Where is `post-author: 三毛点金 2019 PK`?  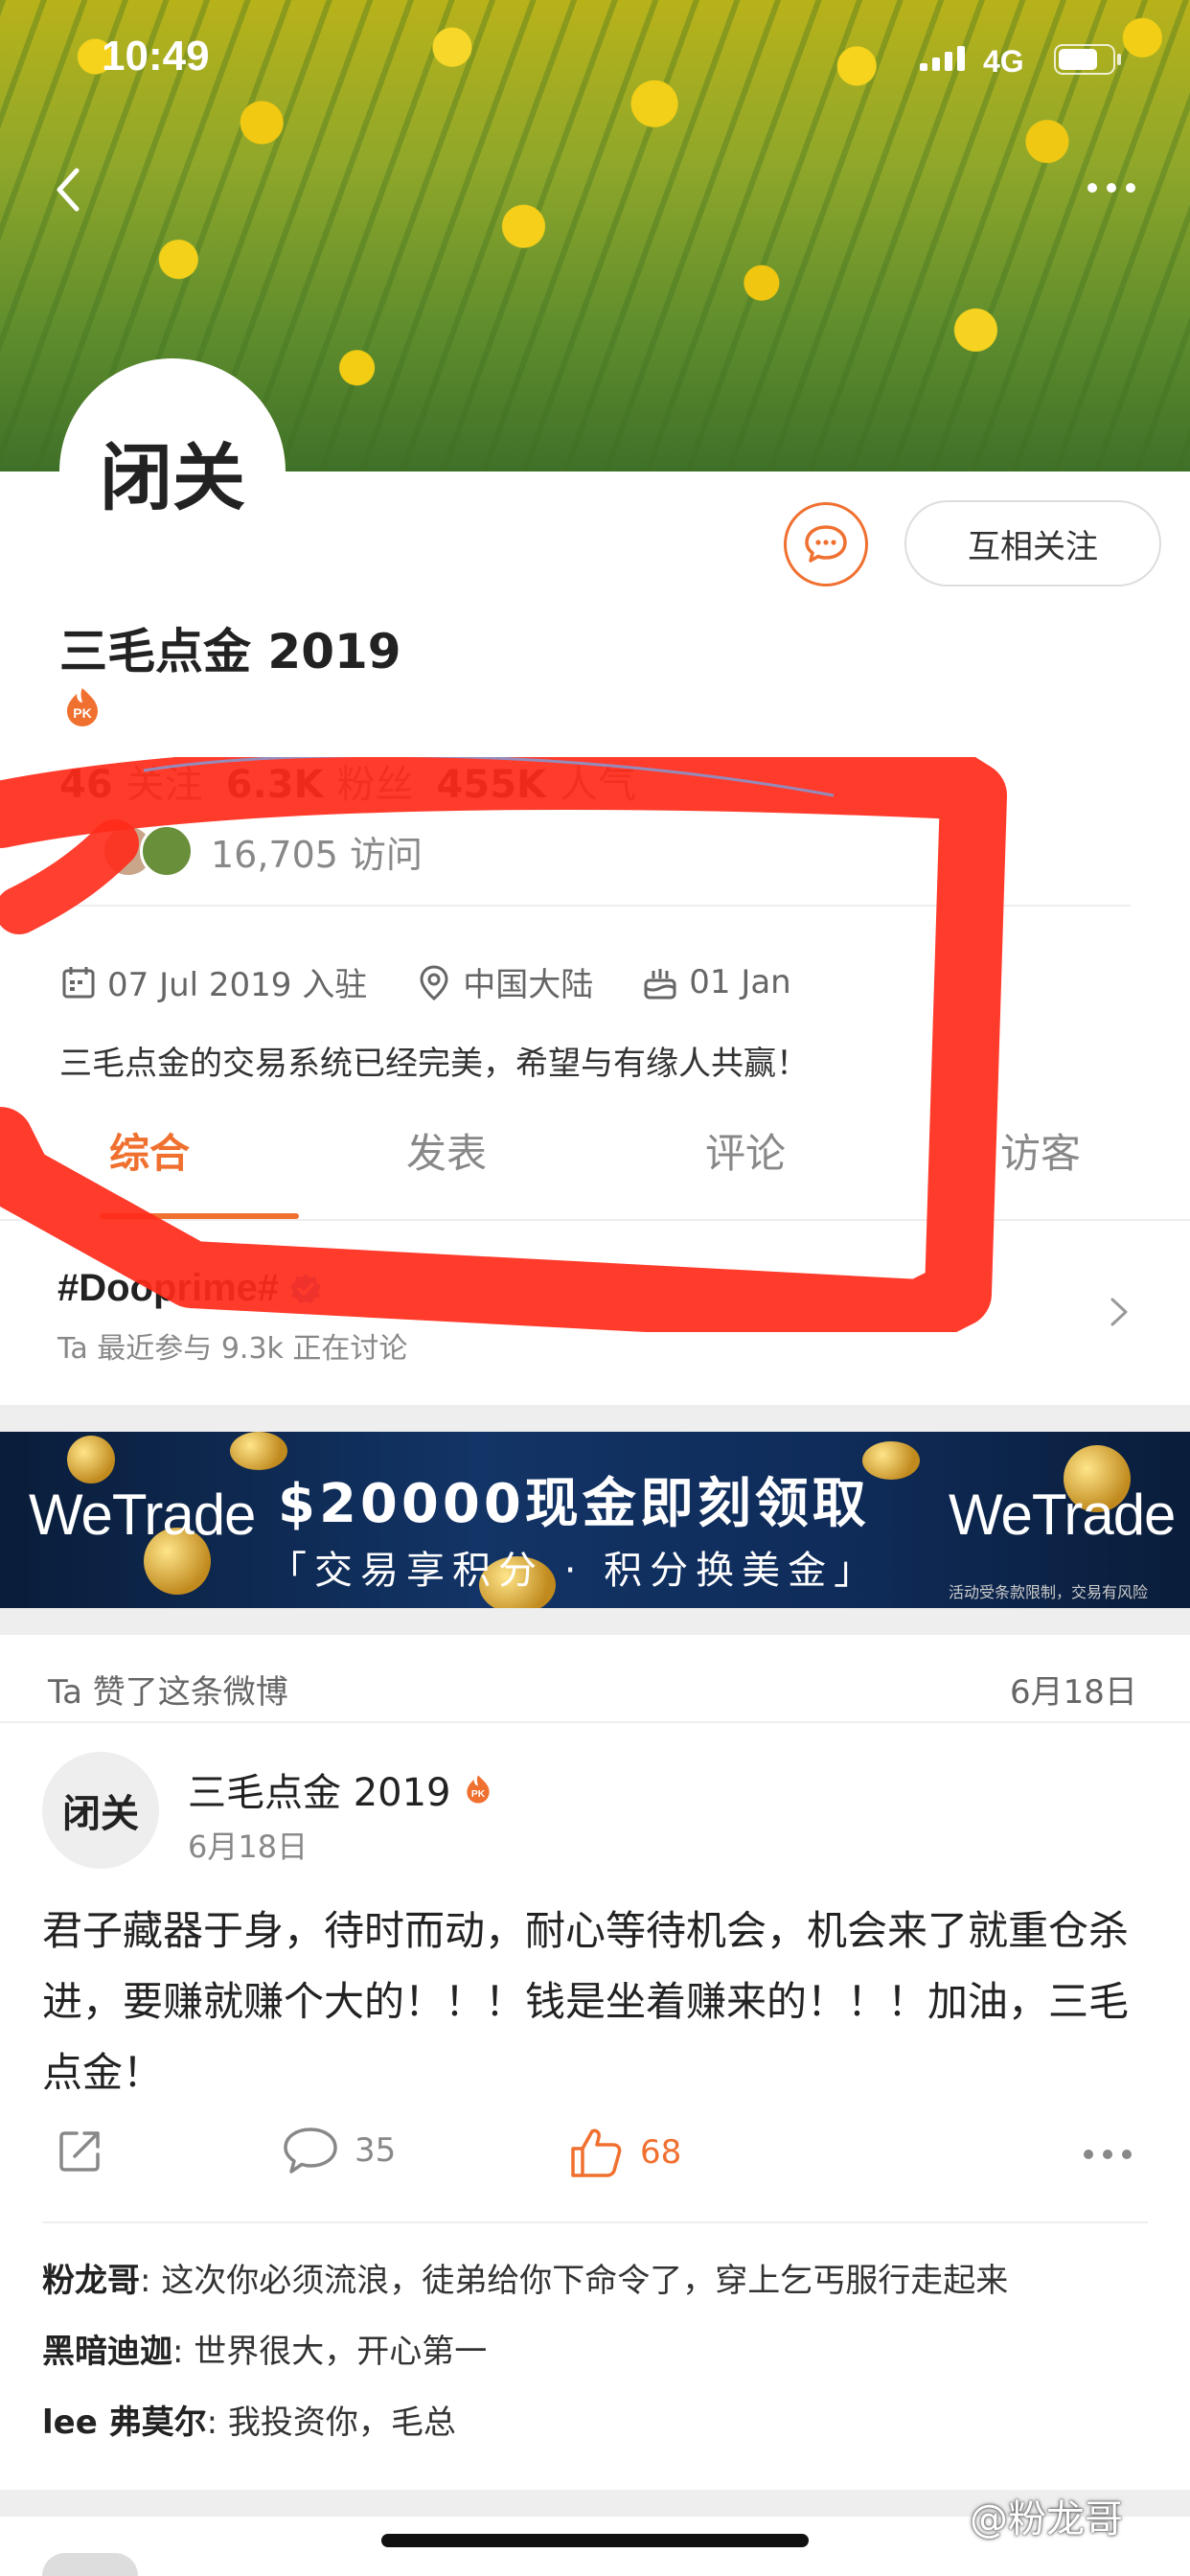
post-author: 三毛点金 2019 PK is located at coordinates (341, 1789).